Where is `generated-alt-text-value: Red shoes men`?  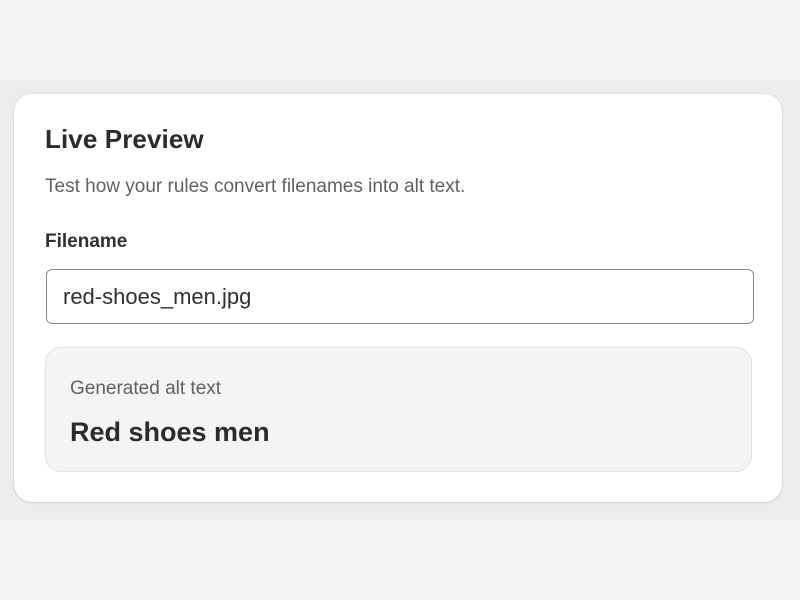
generated-alt-text-value: Red shoes men is located at coordinates (170, 432).